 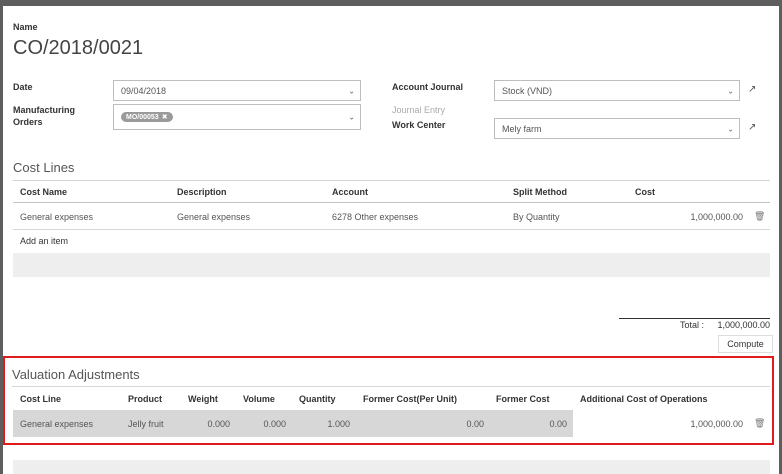 I want to click on mo-label-line2: Orders, so click(x=28, y=122).